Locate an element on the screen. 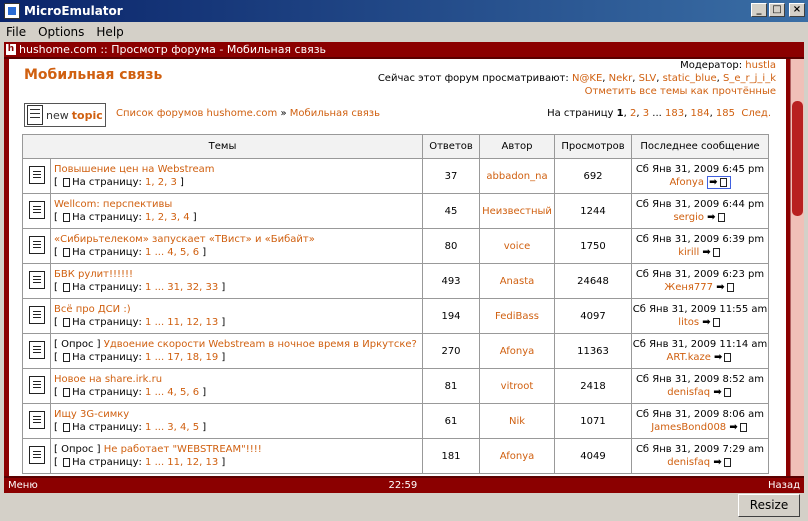 This screenshot has height=521, width=808. last-post-date: Сб Янв 31, 2009 6:44 pm is located at coordinates (700, 204).